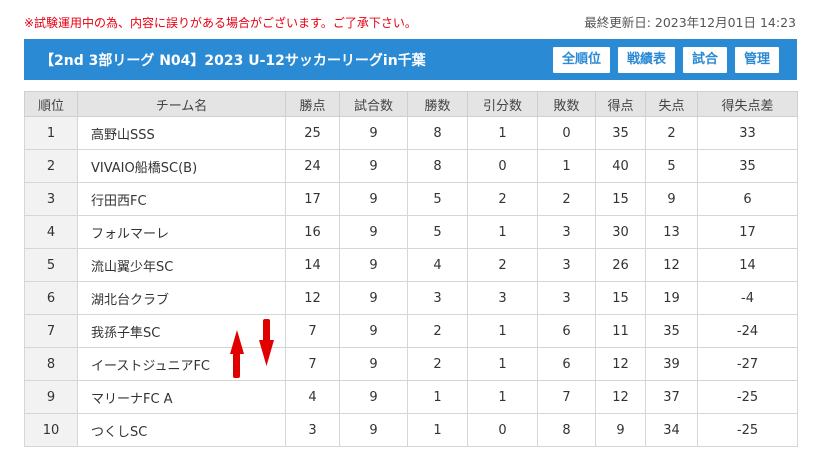 The height and width of the screenshot is (463, 814). Describe the element at coordinates (671, 133) in the screenshot. I see `cell-goals-against: 2` at that location.